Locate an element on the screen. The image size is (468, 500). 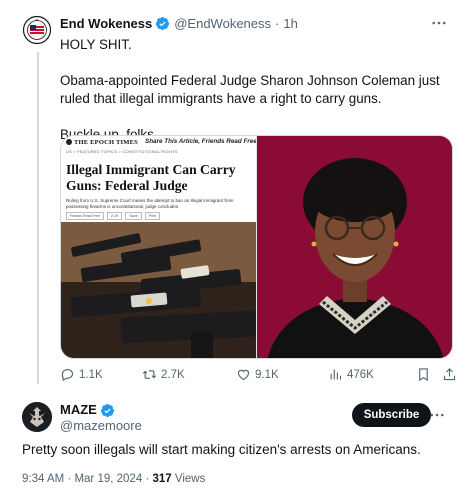
author-handle: @EndWokeness is located at coordinates (222, 23).